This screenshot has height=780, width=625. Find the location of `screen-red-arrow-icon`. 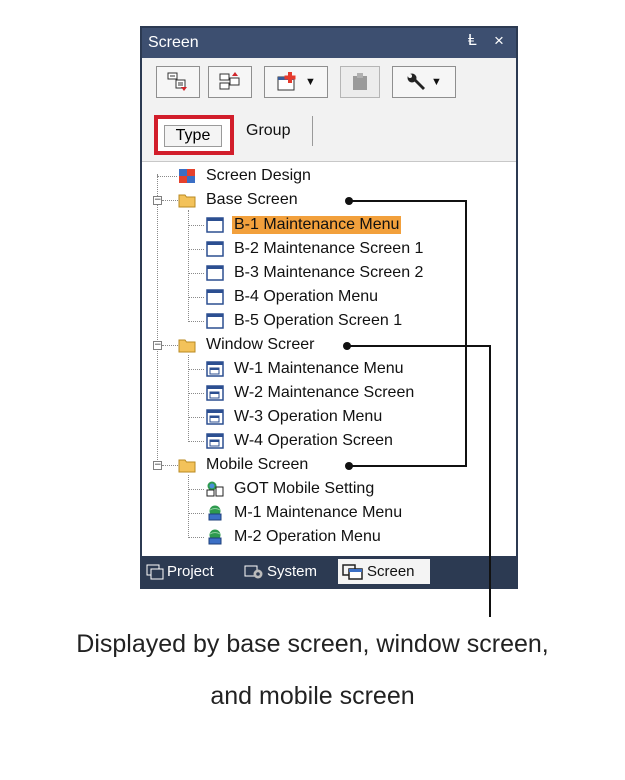

screen-red-arrow-icon is located at coordinates (177, 81).